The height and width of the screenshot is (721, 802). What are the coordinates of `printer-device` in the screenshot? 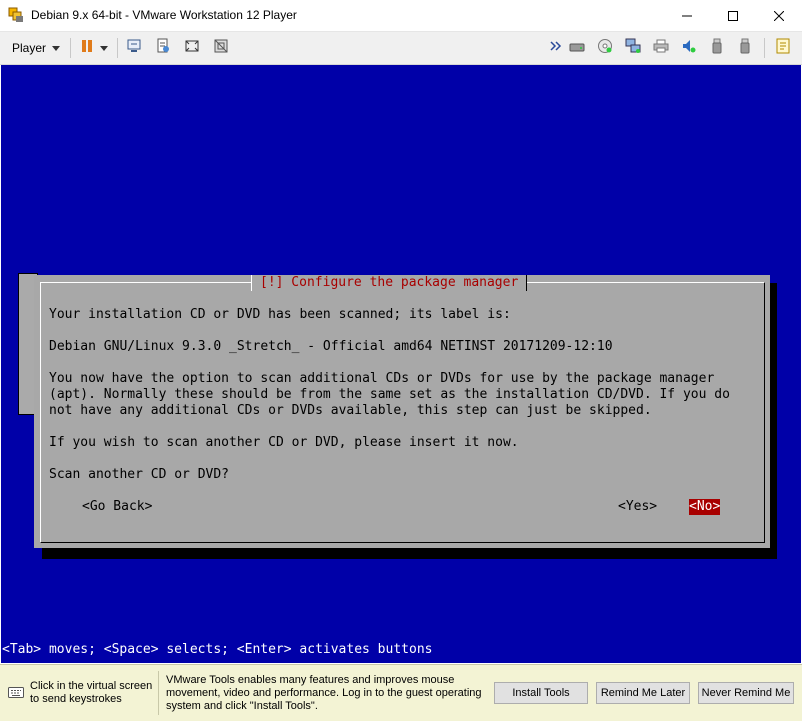 It's located at (661, 48).